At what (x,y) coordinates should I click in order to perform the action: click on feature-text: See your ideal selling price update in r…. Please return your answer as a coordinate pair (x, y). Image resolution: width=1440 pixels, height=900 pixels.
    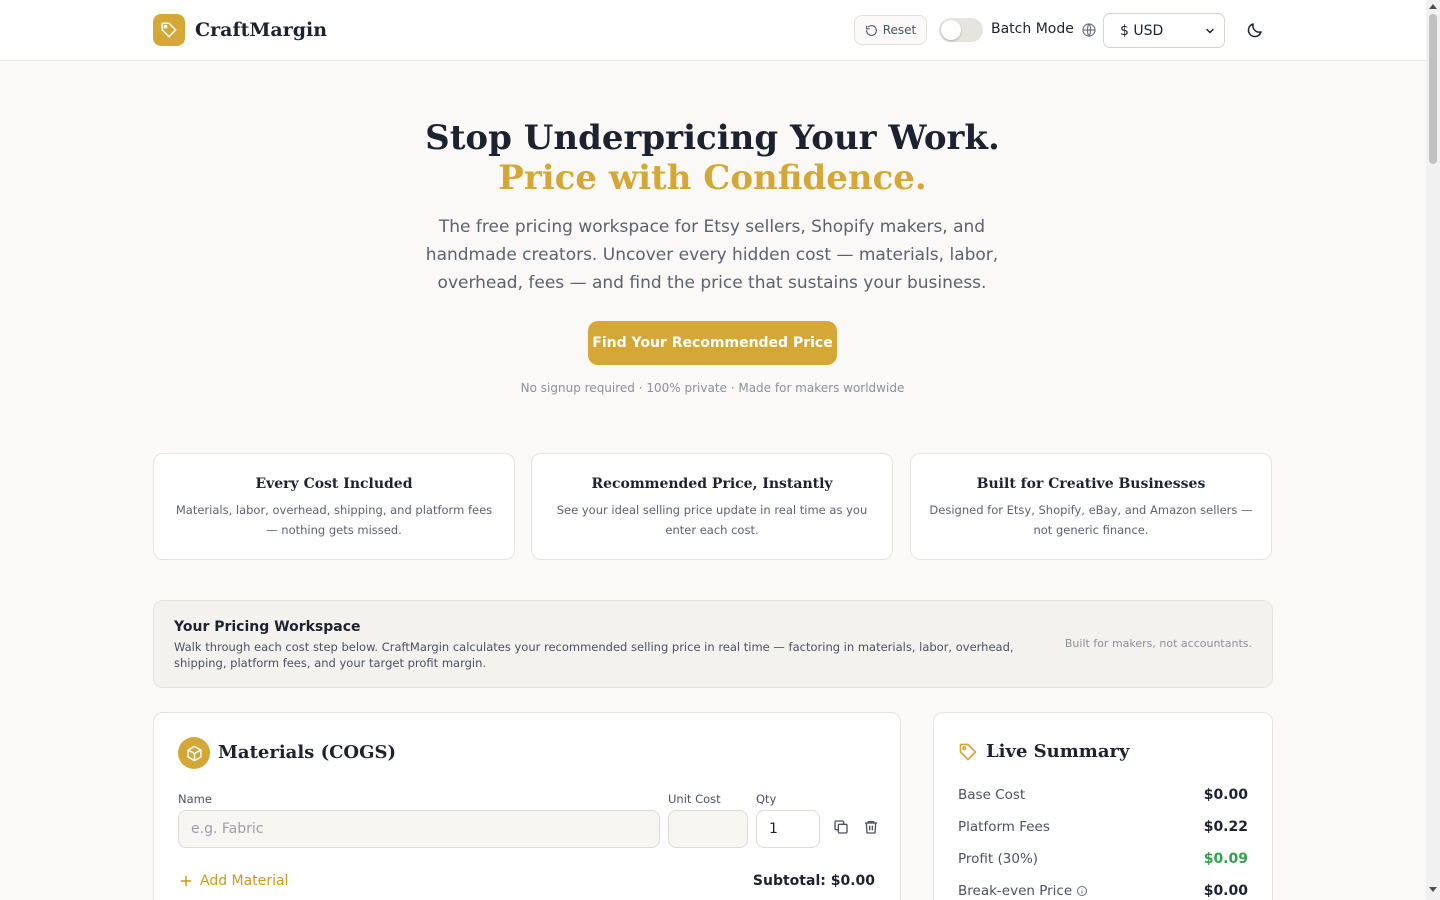
    Looking at the image, I should click on (712, 520).